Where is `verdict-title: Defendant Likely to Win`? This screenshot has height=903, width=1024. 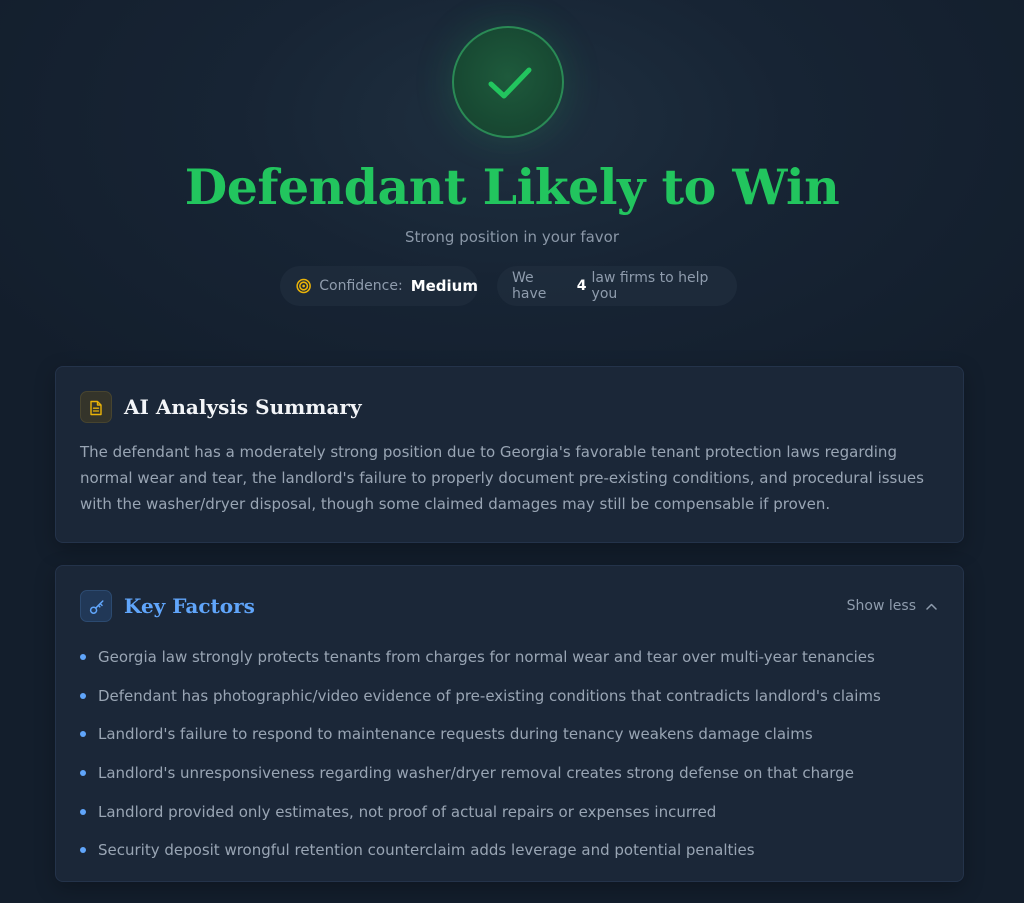 verdict-title: Defendant Likely to Win is located at coordinates (512, 187).